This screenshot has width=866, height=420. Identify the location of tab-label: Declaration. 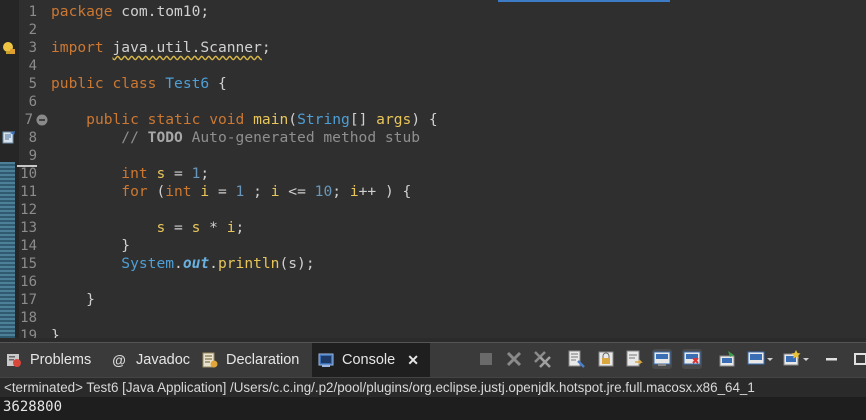
(263, 360).